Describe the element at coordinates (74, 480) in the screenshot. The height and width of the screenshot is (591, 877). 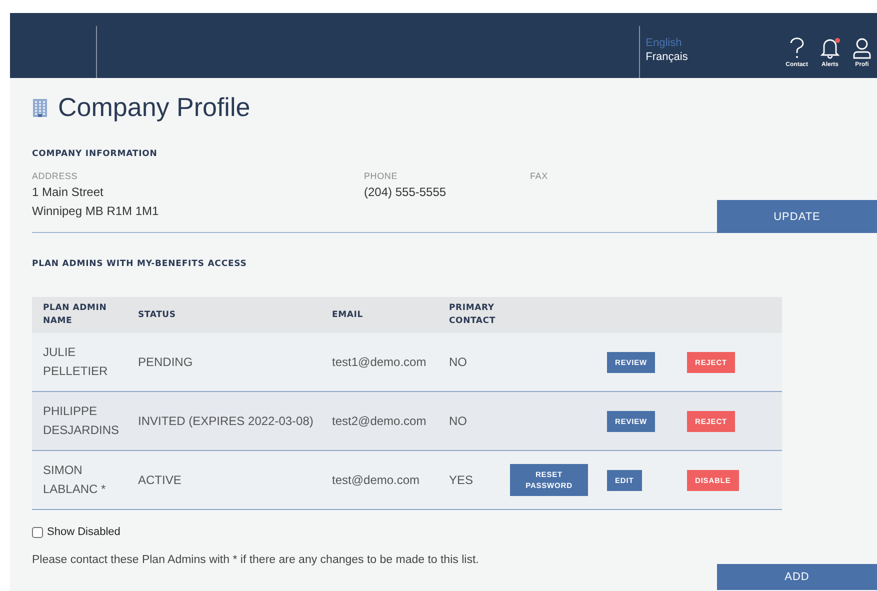
I see `table-cell-text: SIMON LABLANC *` at that location.